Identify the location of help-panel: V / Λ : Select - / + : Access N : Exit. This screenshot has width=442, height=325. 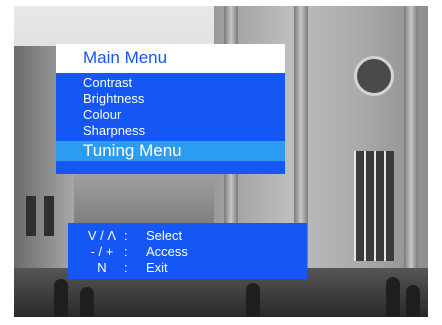
(187, 251).